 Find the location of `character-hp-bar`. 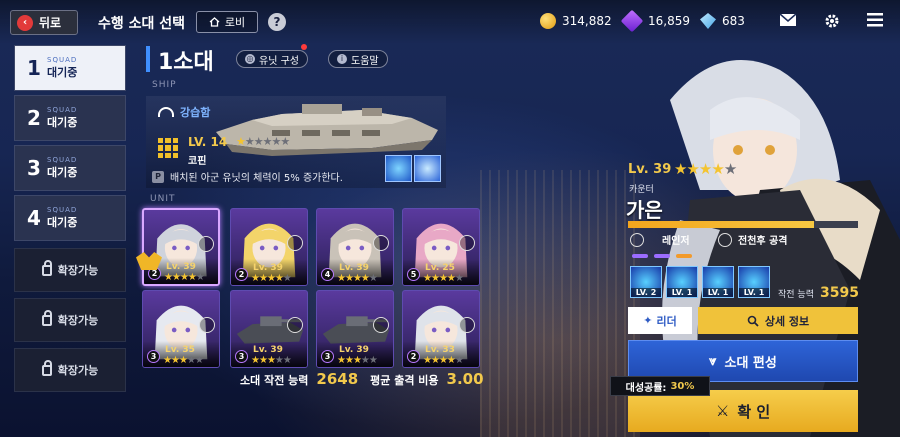

character-hp-bar is located at coordinates (743, 224).